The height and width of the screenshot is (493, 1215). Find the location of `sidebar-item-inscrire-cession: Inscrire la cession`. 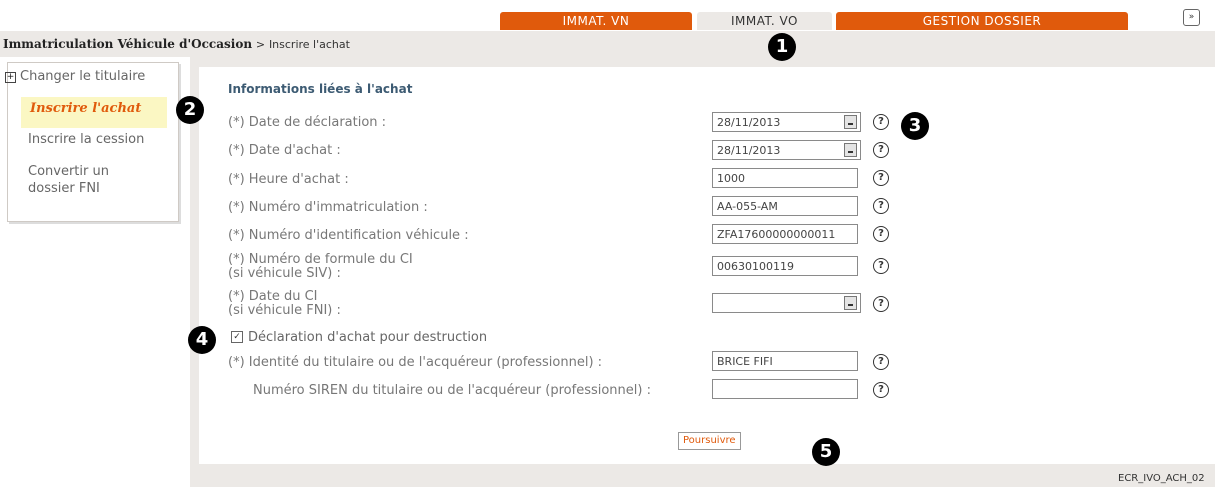

sidebar-item-inscrire-cession: Inscrire la cession is located at coordinates (86, 139).